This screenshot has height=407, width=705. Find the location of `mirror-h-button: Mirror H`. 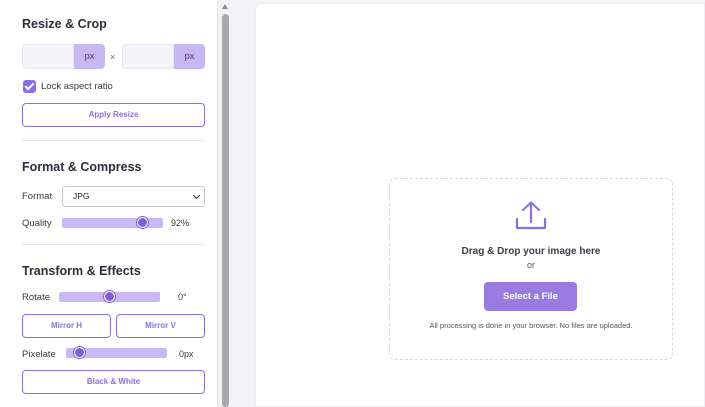

mirror-h-button: Mirror H is located at coordinates (66, 326).